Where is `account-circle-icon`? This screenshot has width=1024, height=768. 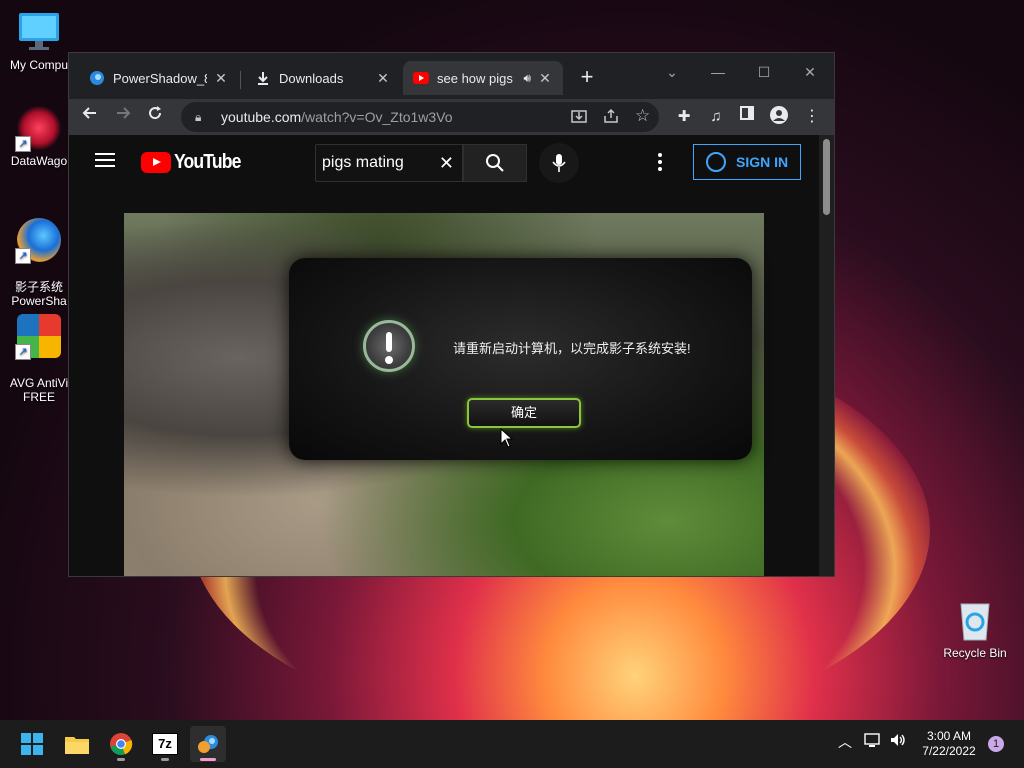
account-circle-icon is located at coordinates (716, 162).